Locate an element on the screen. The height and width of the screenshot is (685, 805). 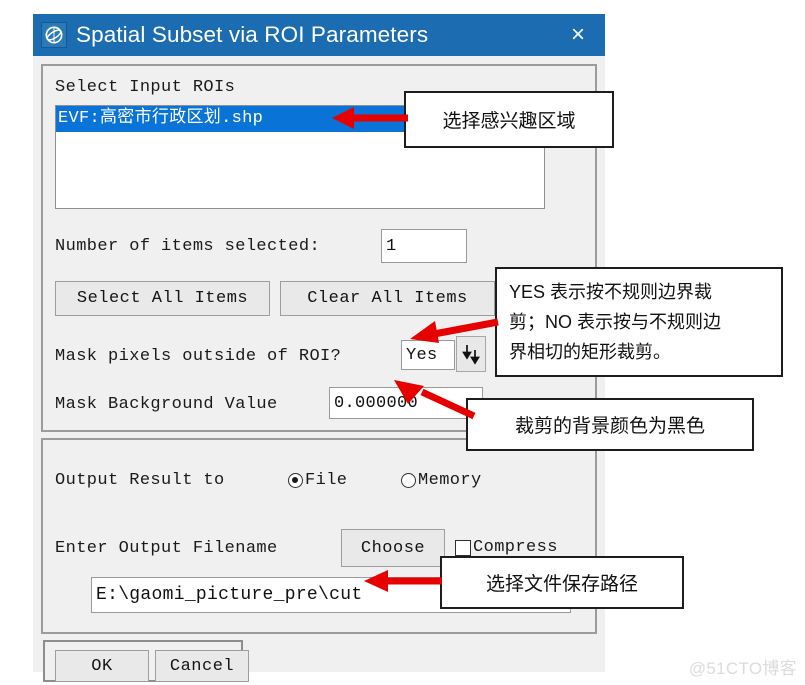
output-result-label: Output Result to is located at coordinates (140, 480).